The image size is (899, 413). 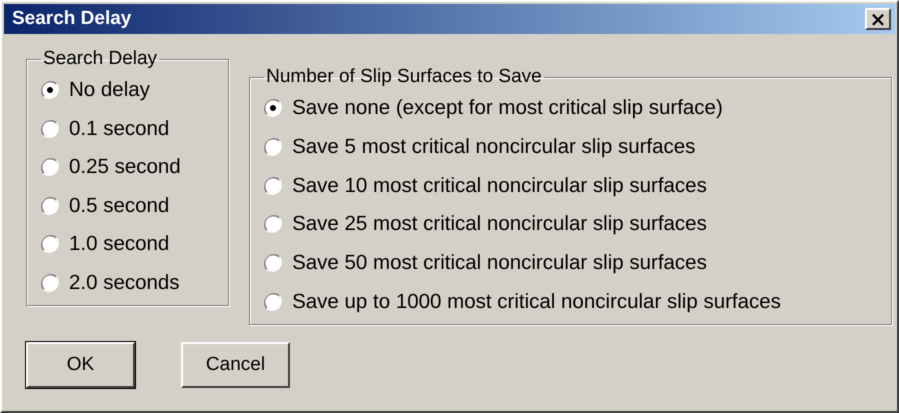 I want to click on group-title: Number of Slip Surfaces to Save, so click(x=404, y=77).